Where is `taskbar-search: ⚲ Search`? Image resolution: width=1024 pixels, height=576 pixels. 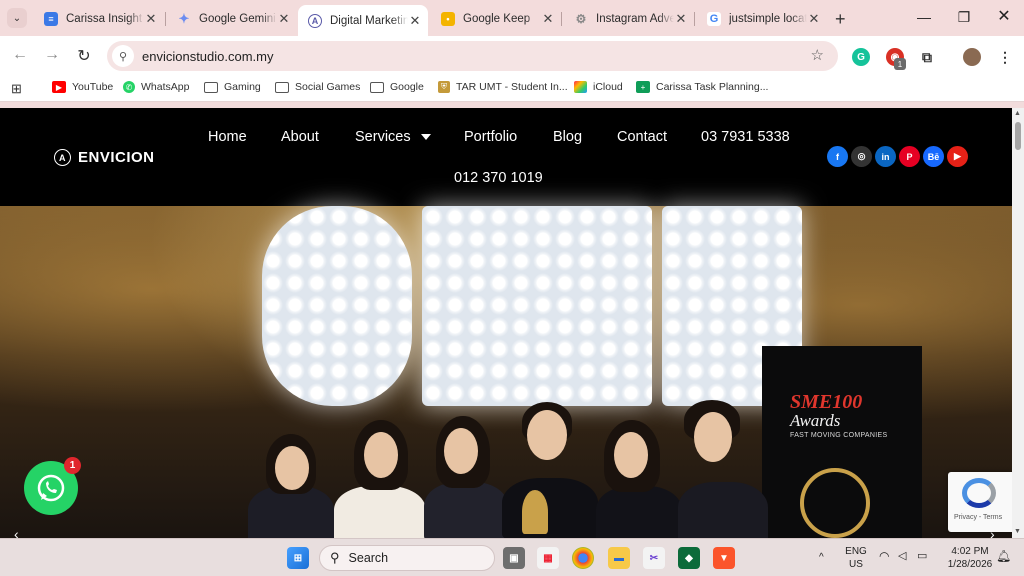 taskbar-search: ⚲ Search is located at coordinates (407, 558).